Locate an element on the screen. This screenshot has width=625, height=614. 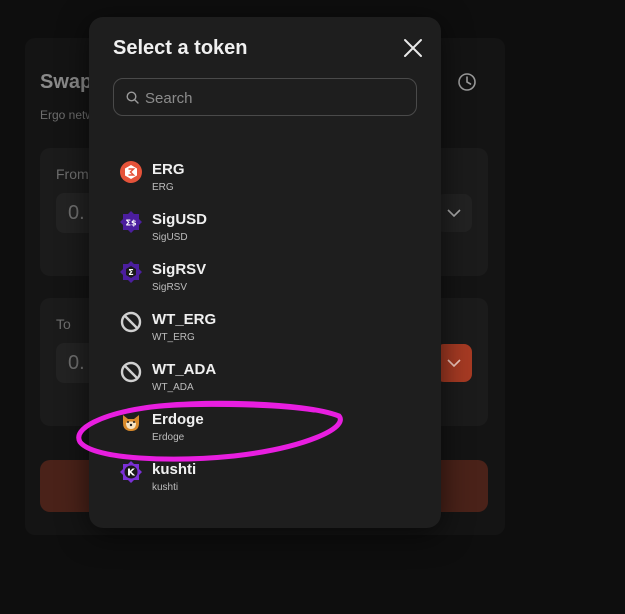
token-name: kushti is located at coordinates (165, 487).